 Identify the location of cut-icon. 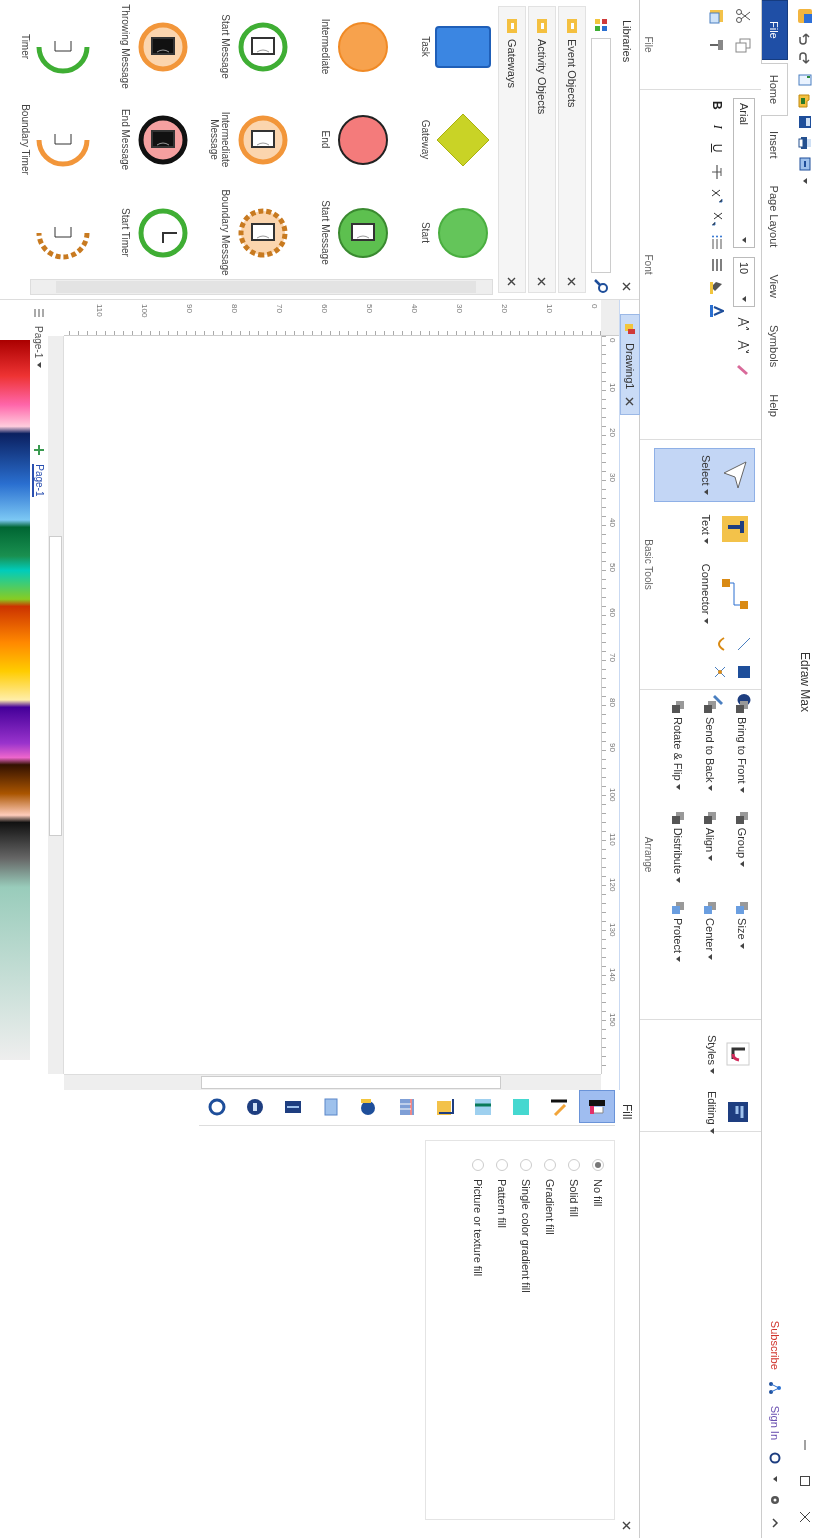
(743, 16).